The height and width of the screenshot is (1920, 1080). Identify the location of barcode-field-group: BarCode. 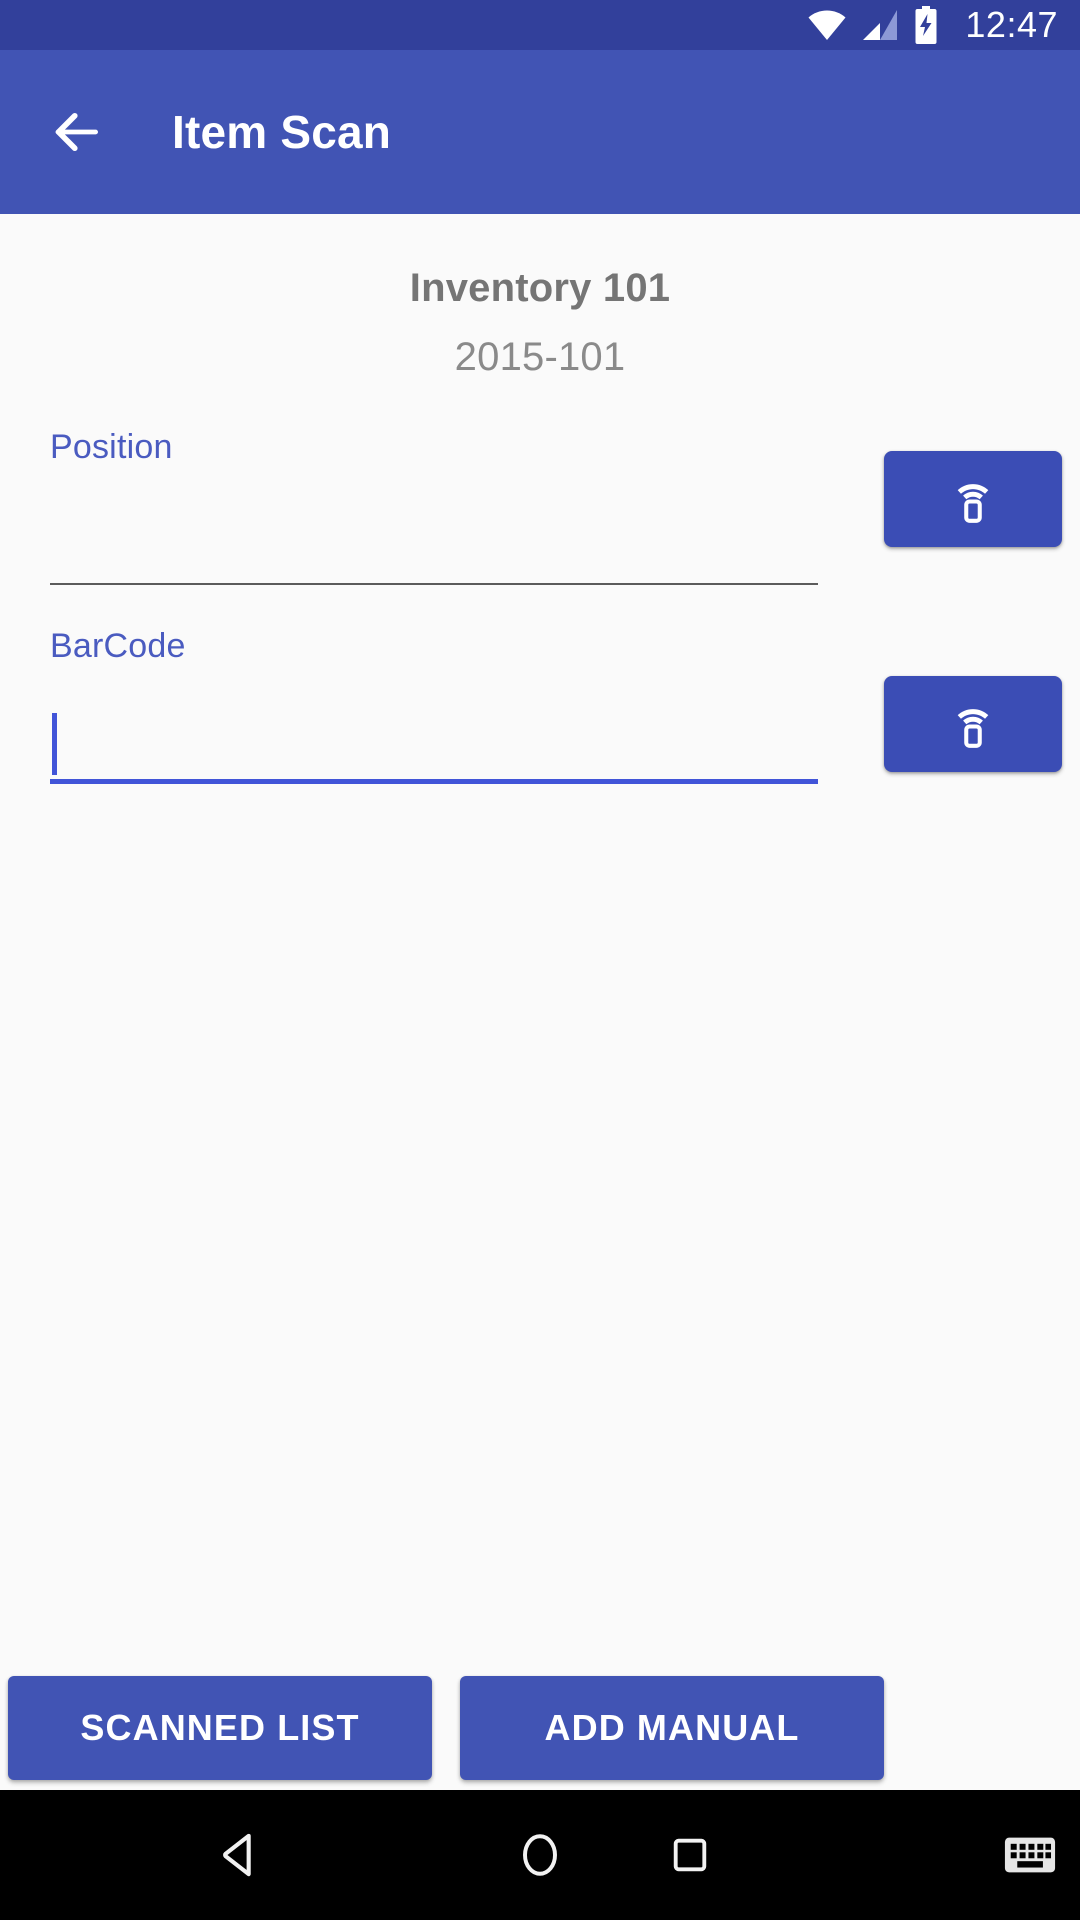
(556, 705).